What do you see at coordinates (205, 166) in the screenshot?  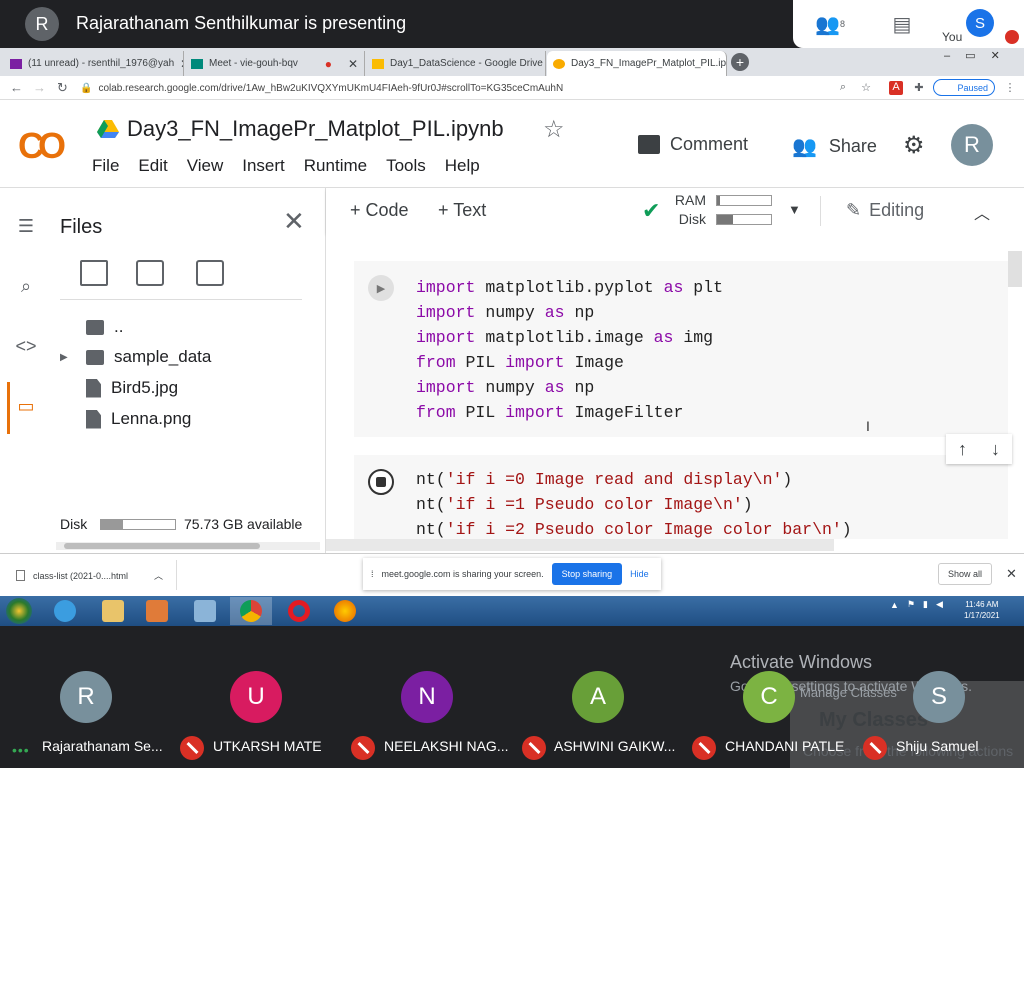 I see `menu-view: View` at bounding box center [205, 166].